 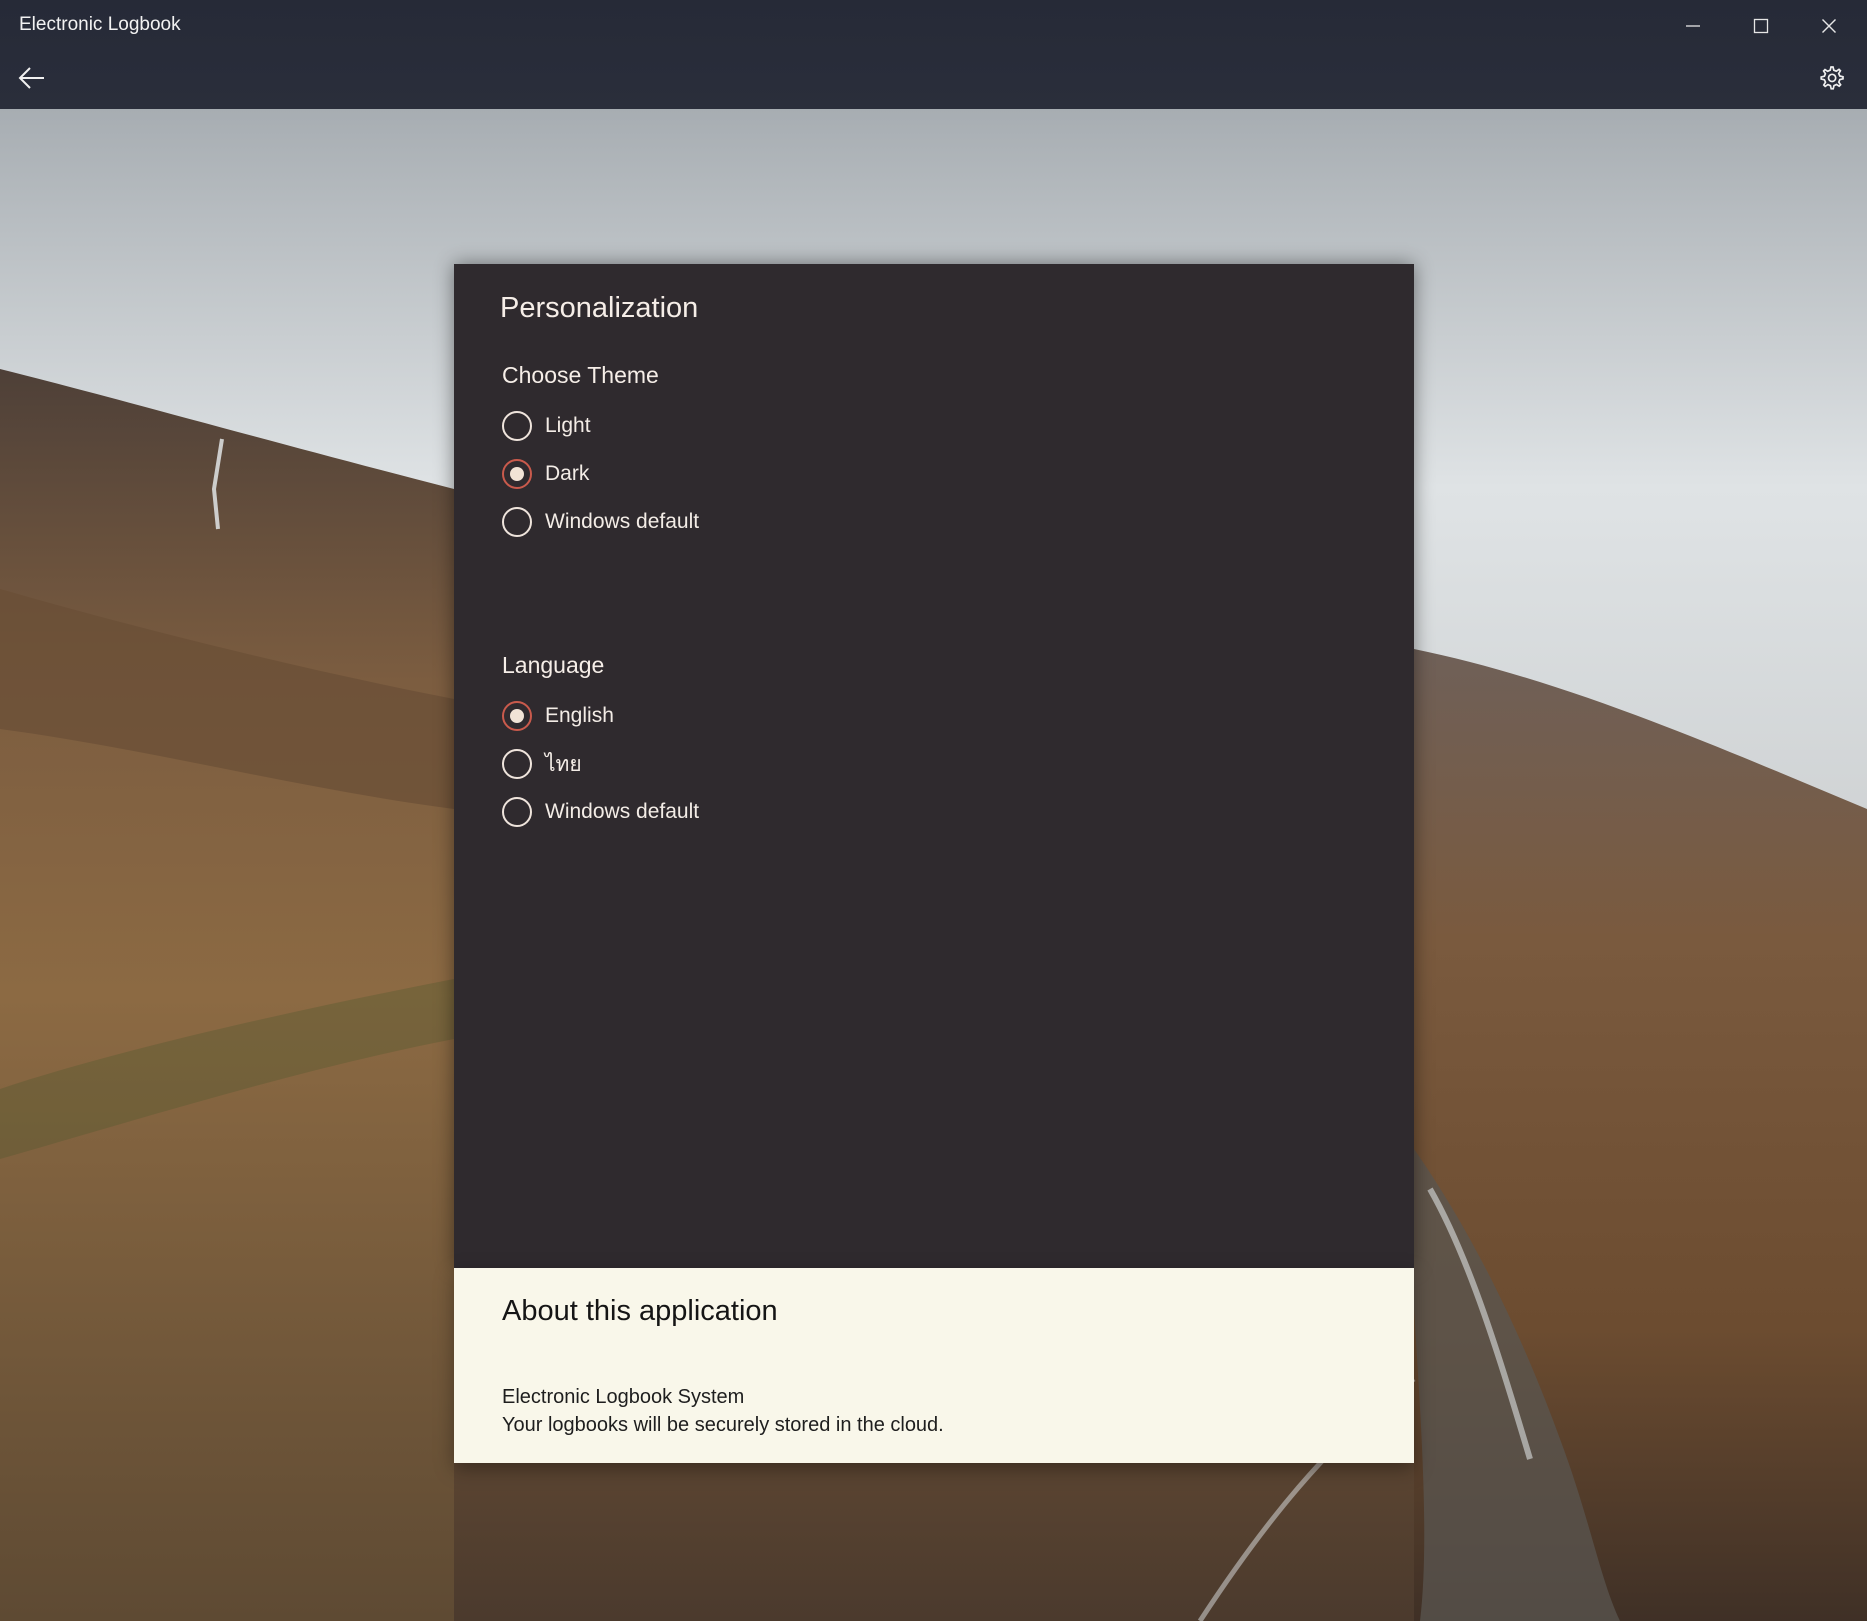 I want to click on title-bar: Electronic Logbook, so click(x=933, y=54).